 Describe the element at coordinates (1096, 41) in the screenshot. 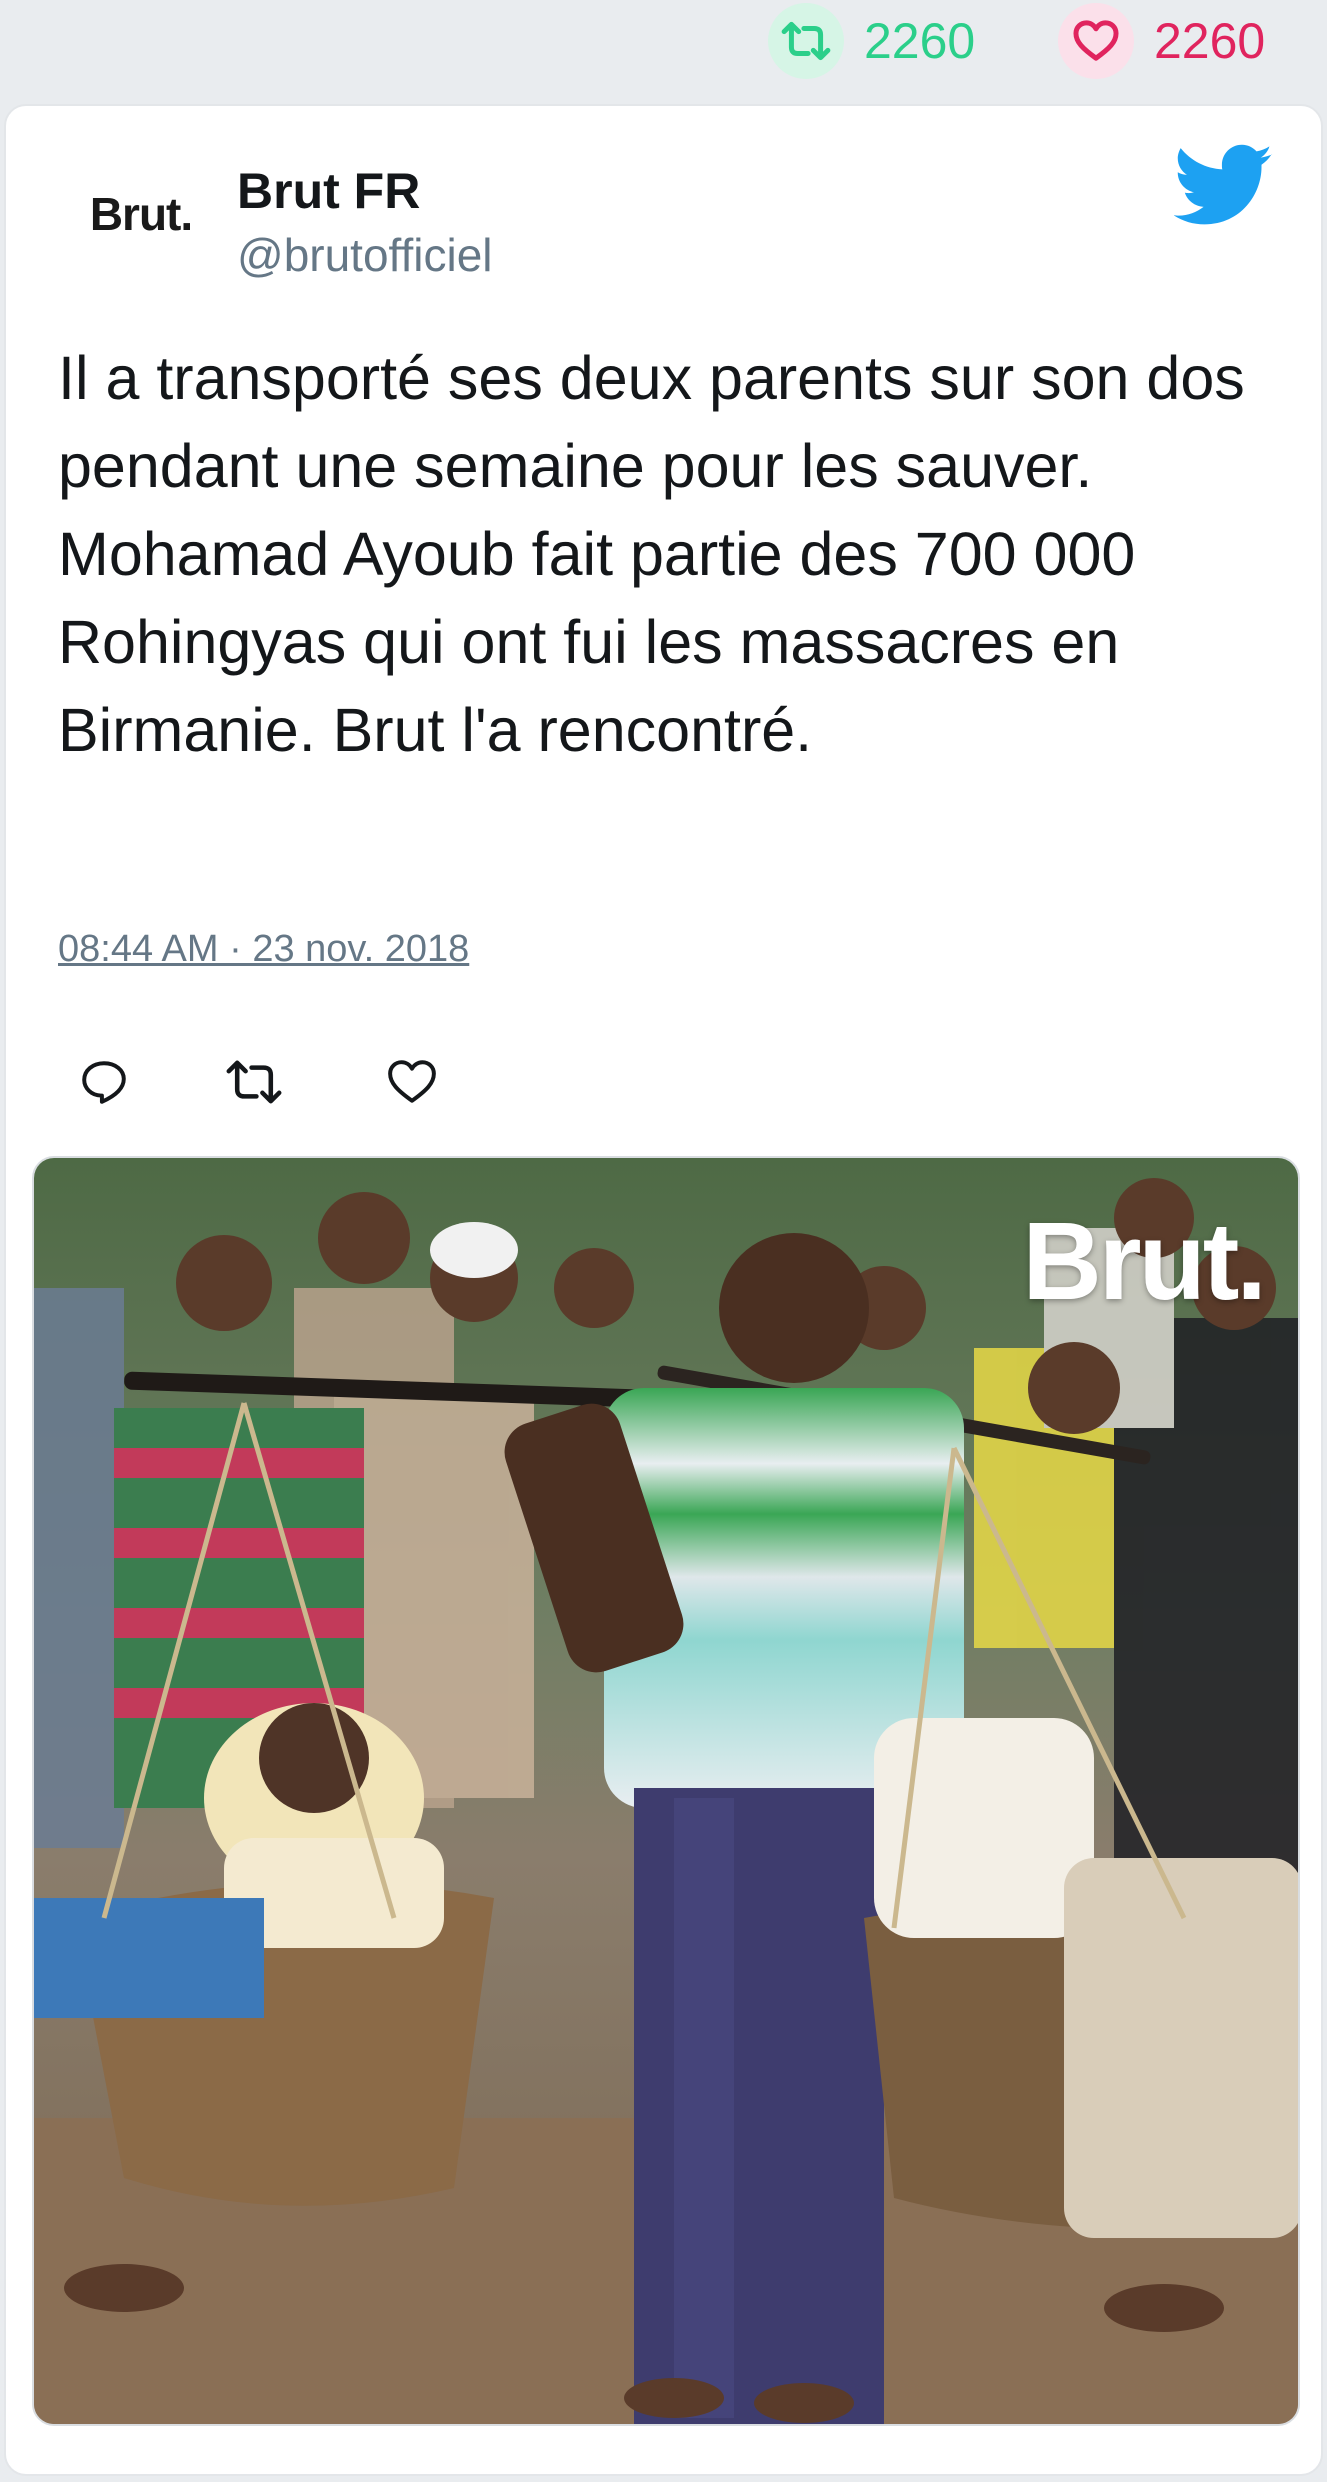

I see `heart-icon` at that location.